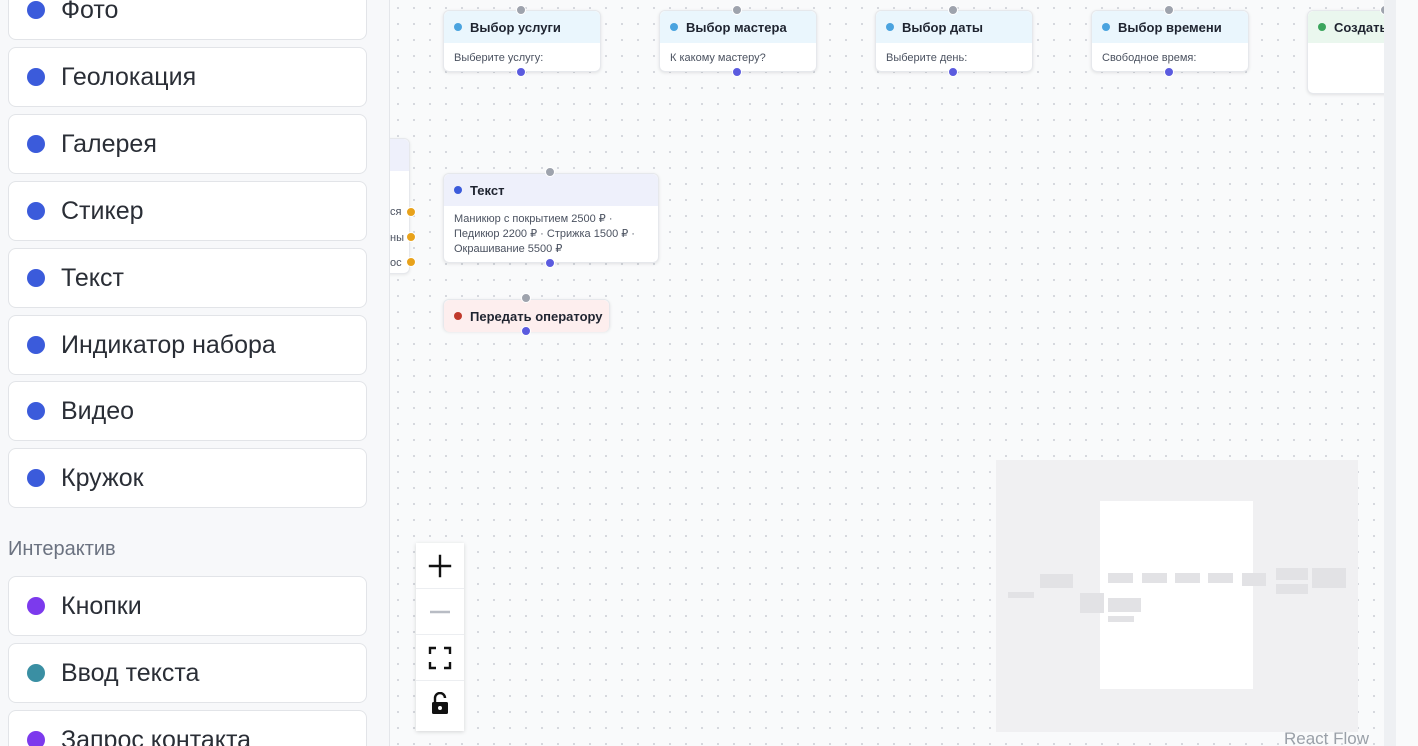  I want to click on block-item-gallery: Галерея, so click(187, 144).